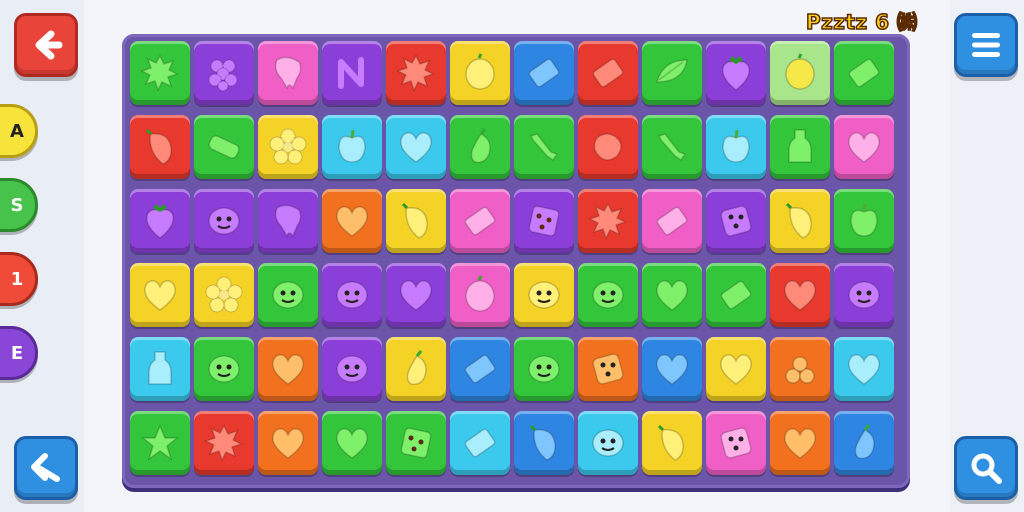 This screenshot has width=1024, height=512. I want to click on back-button, so click(46, 45).